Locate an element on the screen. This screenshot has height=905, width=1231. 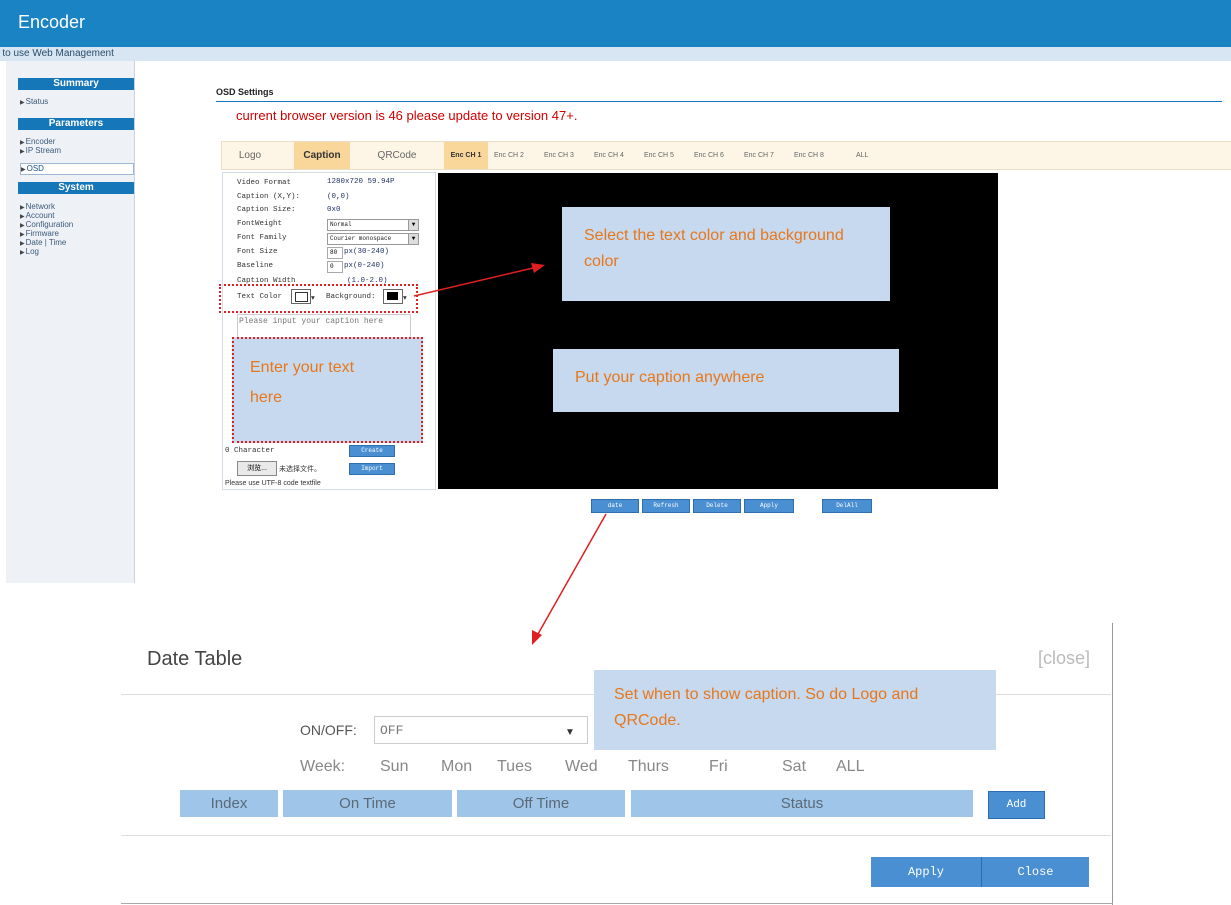
sidebar-item-label: Configuration is located at coordinates (49, 224).